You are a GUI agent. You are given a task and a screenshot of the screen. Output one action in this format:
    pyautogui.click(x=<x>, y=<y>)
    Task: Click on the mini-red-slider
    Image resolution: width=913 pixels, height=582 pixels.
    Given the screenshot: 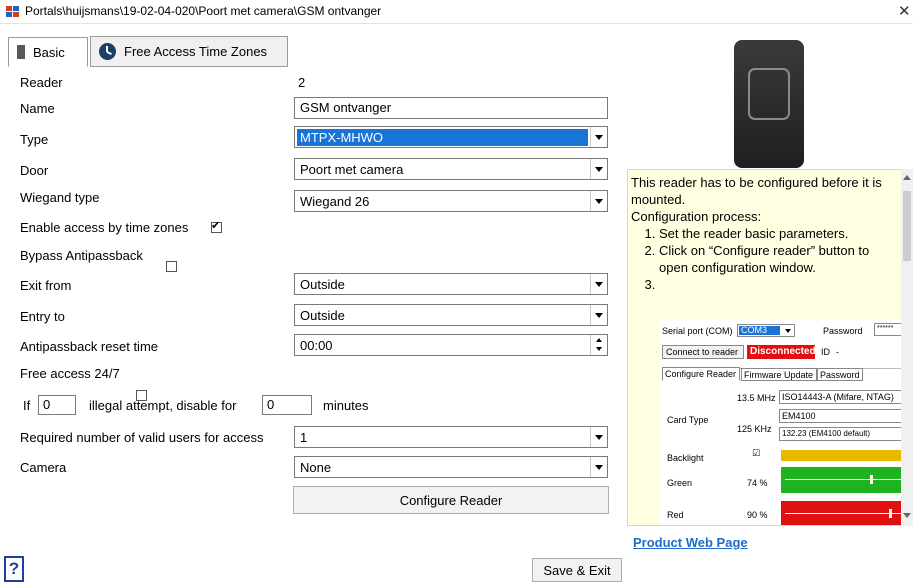 What is the action you would take?
    pyautogui.click(x=842, y=513)
    